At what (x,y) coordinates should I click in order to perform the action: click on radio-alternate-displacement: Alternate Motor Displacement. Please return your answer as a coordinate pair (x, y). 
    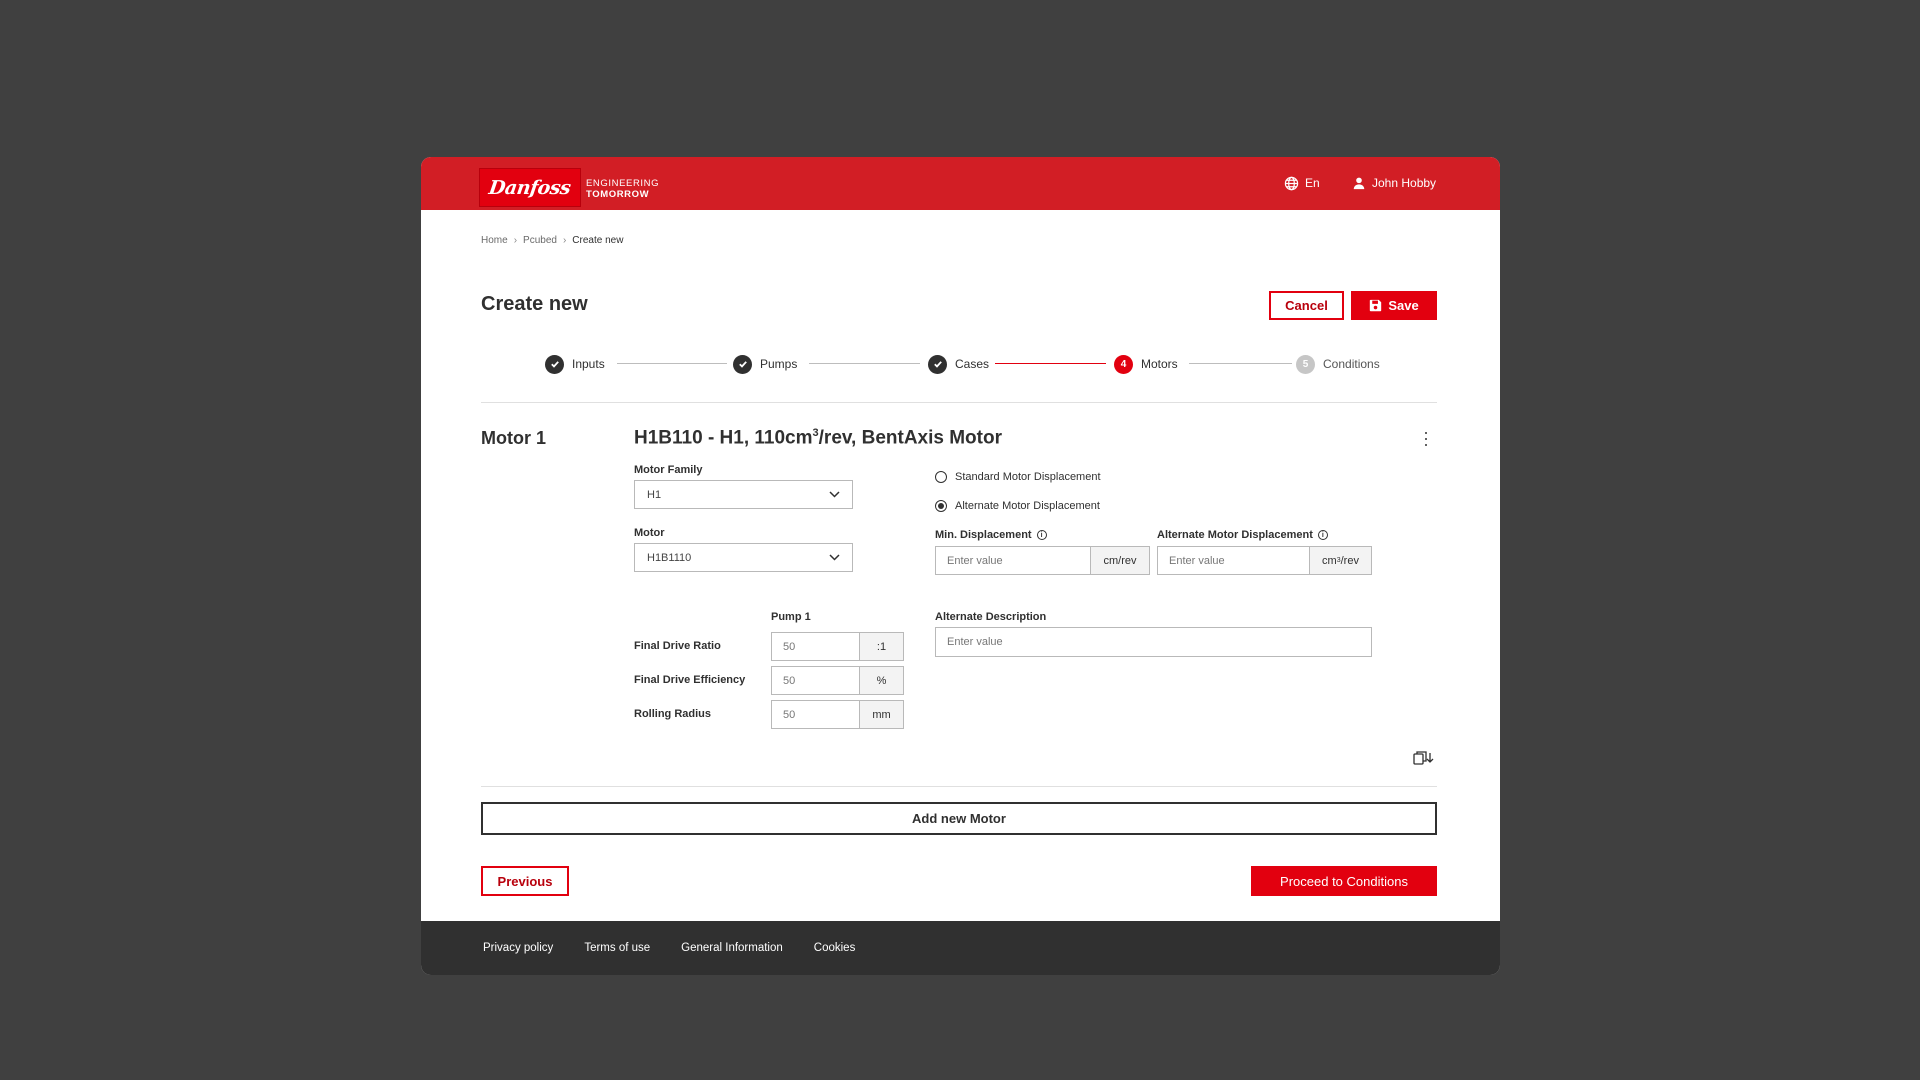
    Looking at the image, I should click on (1017, 506).